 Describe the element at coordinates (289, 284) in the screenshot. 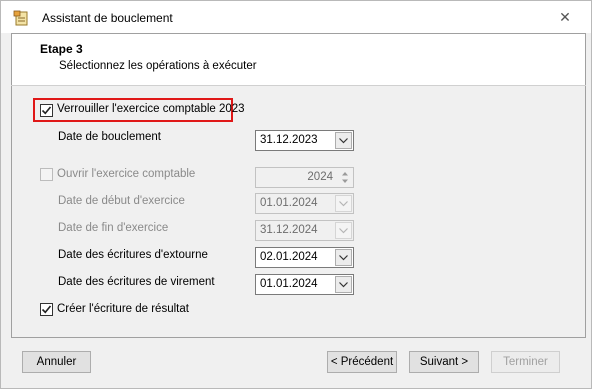

I see `transfer-date-value: 01.01.2024` at that location.